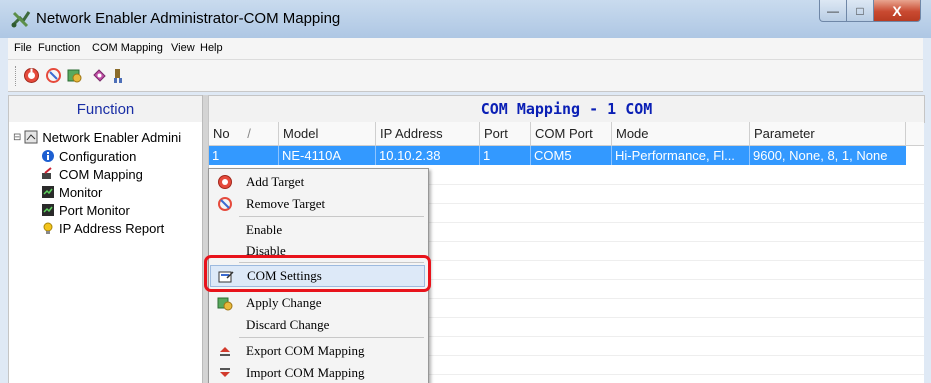  What do you see at coordinates (244, 133) in the screenshot?
I see `column-header-no: No /` at bounding box center [244, 133].